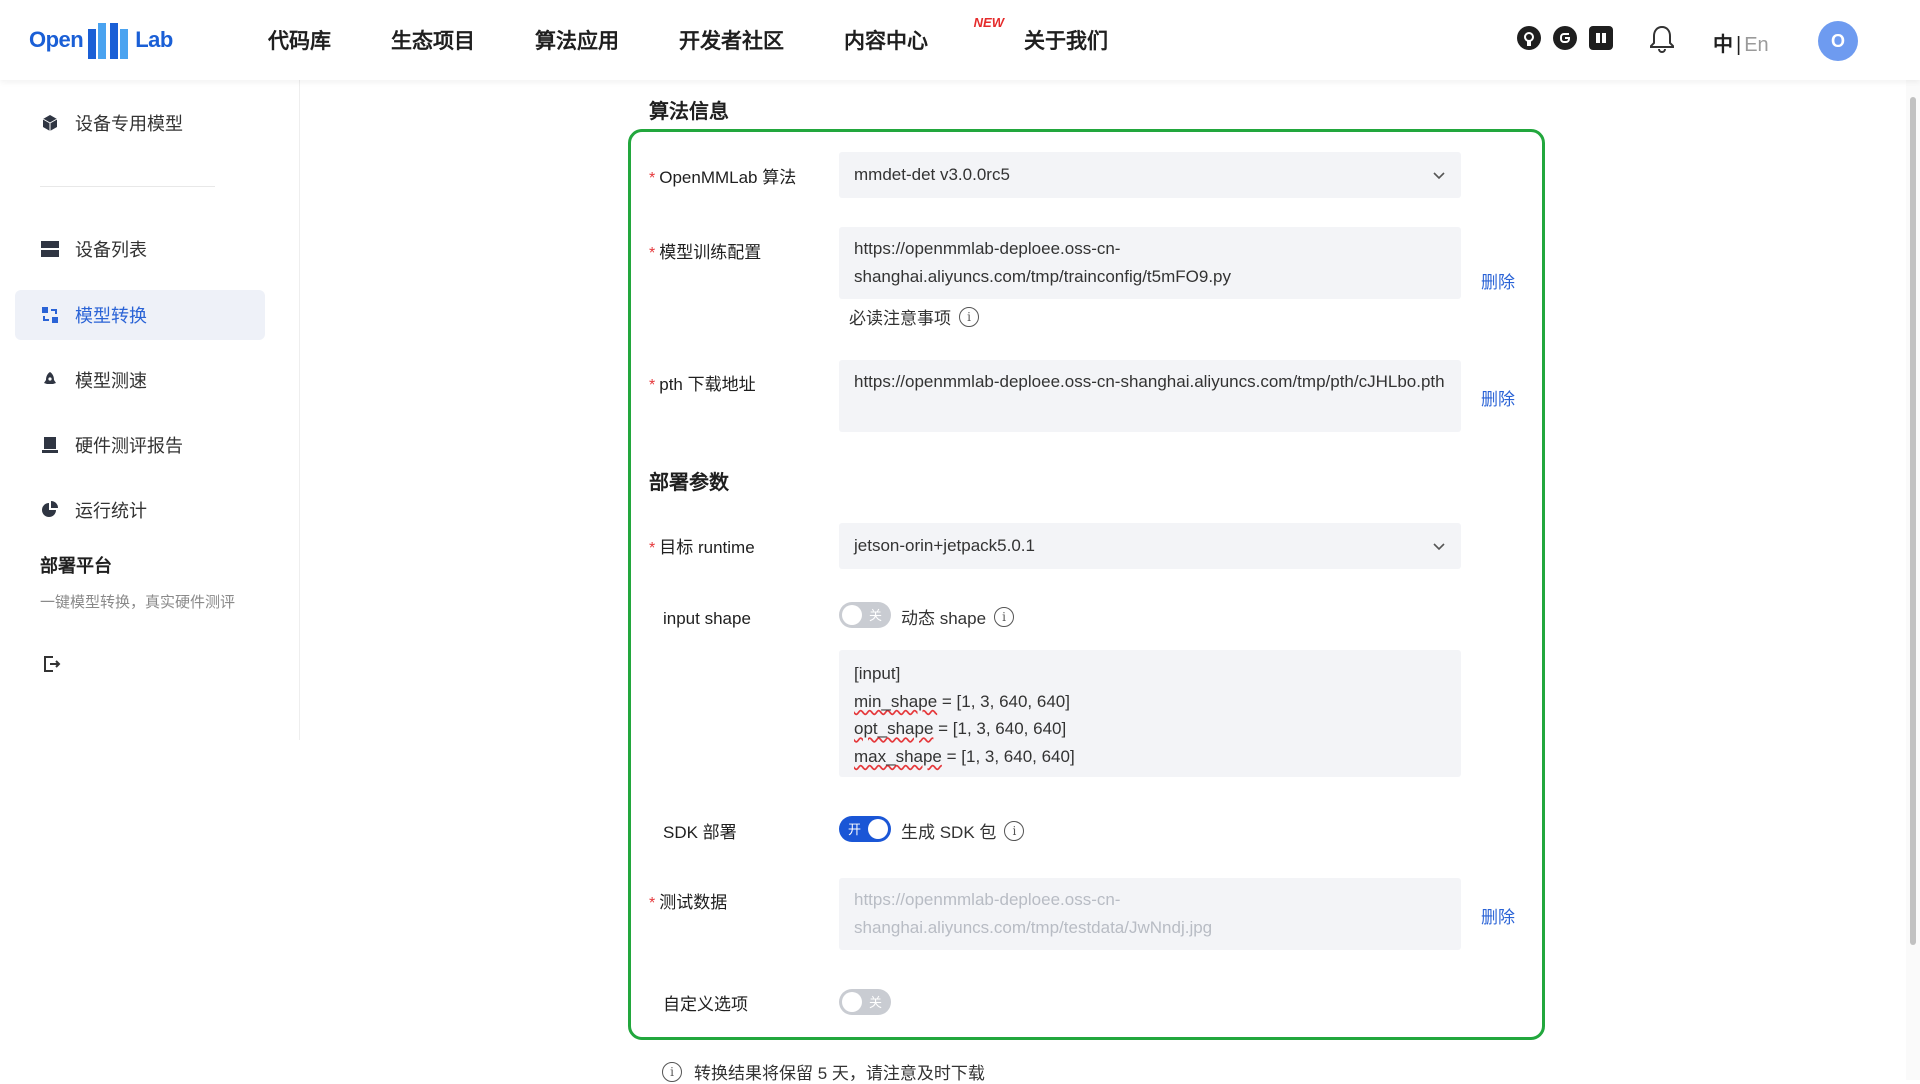  Describe the element at coordinates (944, 545) in the screenshot. I see `runtime-select-value: jetson-orin+jetpack5.0.1` at that location.